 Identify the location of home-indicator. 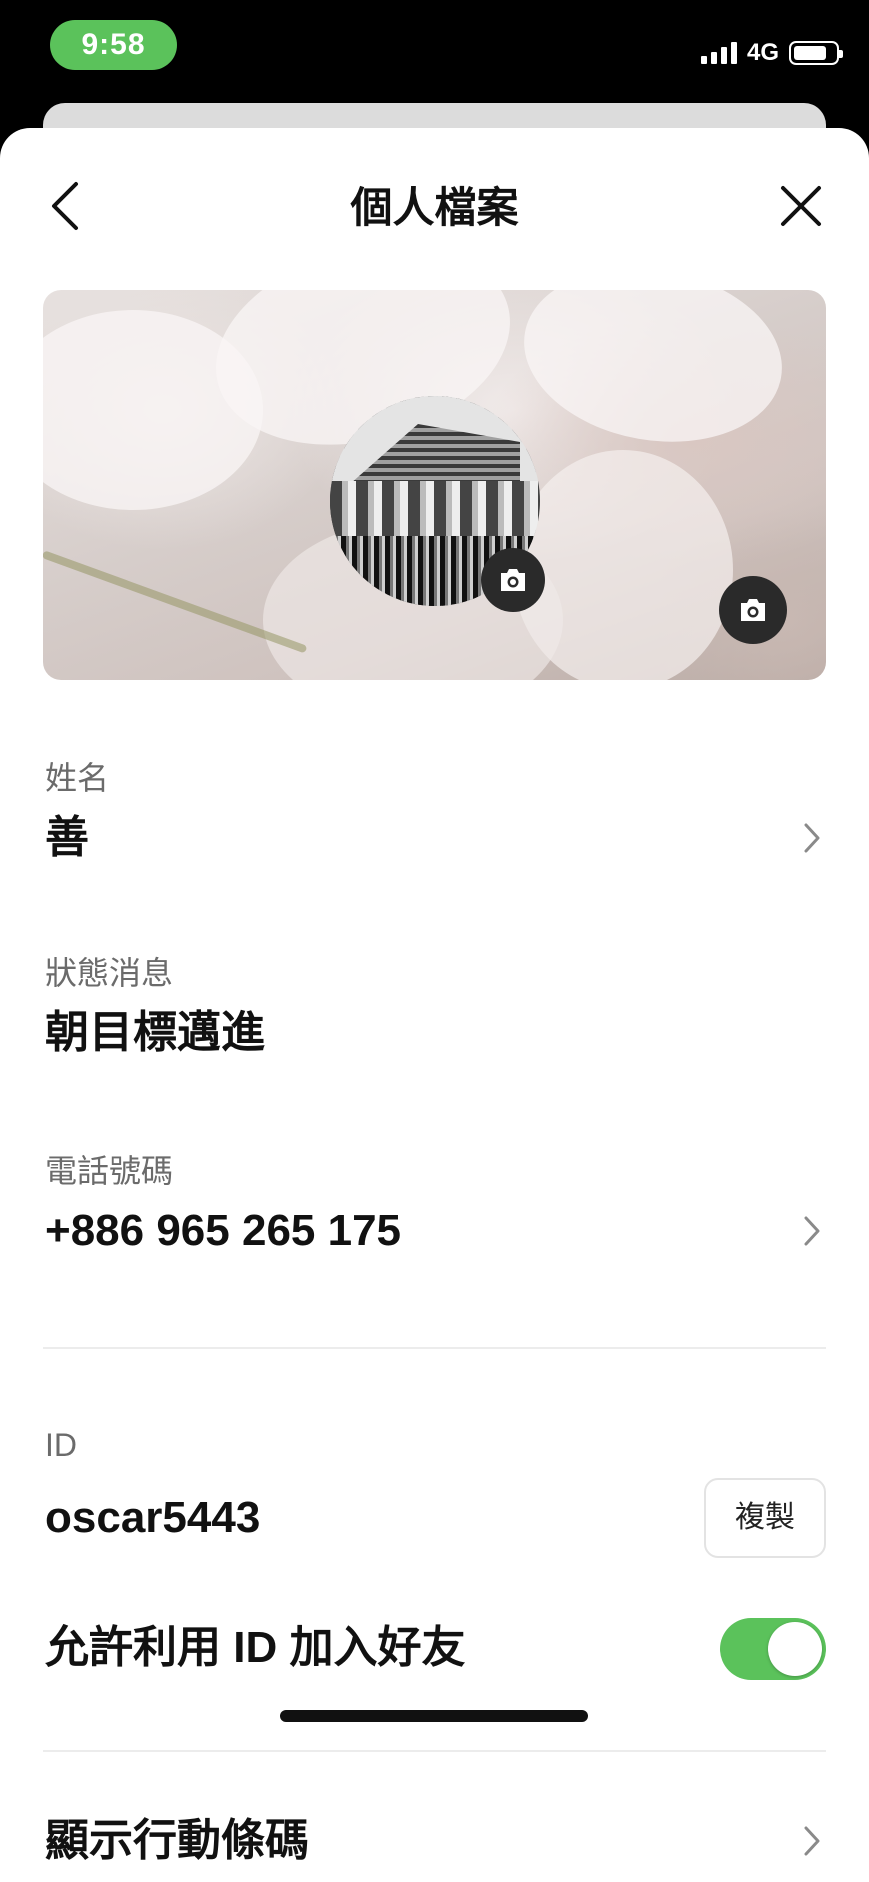
(434, 1716).